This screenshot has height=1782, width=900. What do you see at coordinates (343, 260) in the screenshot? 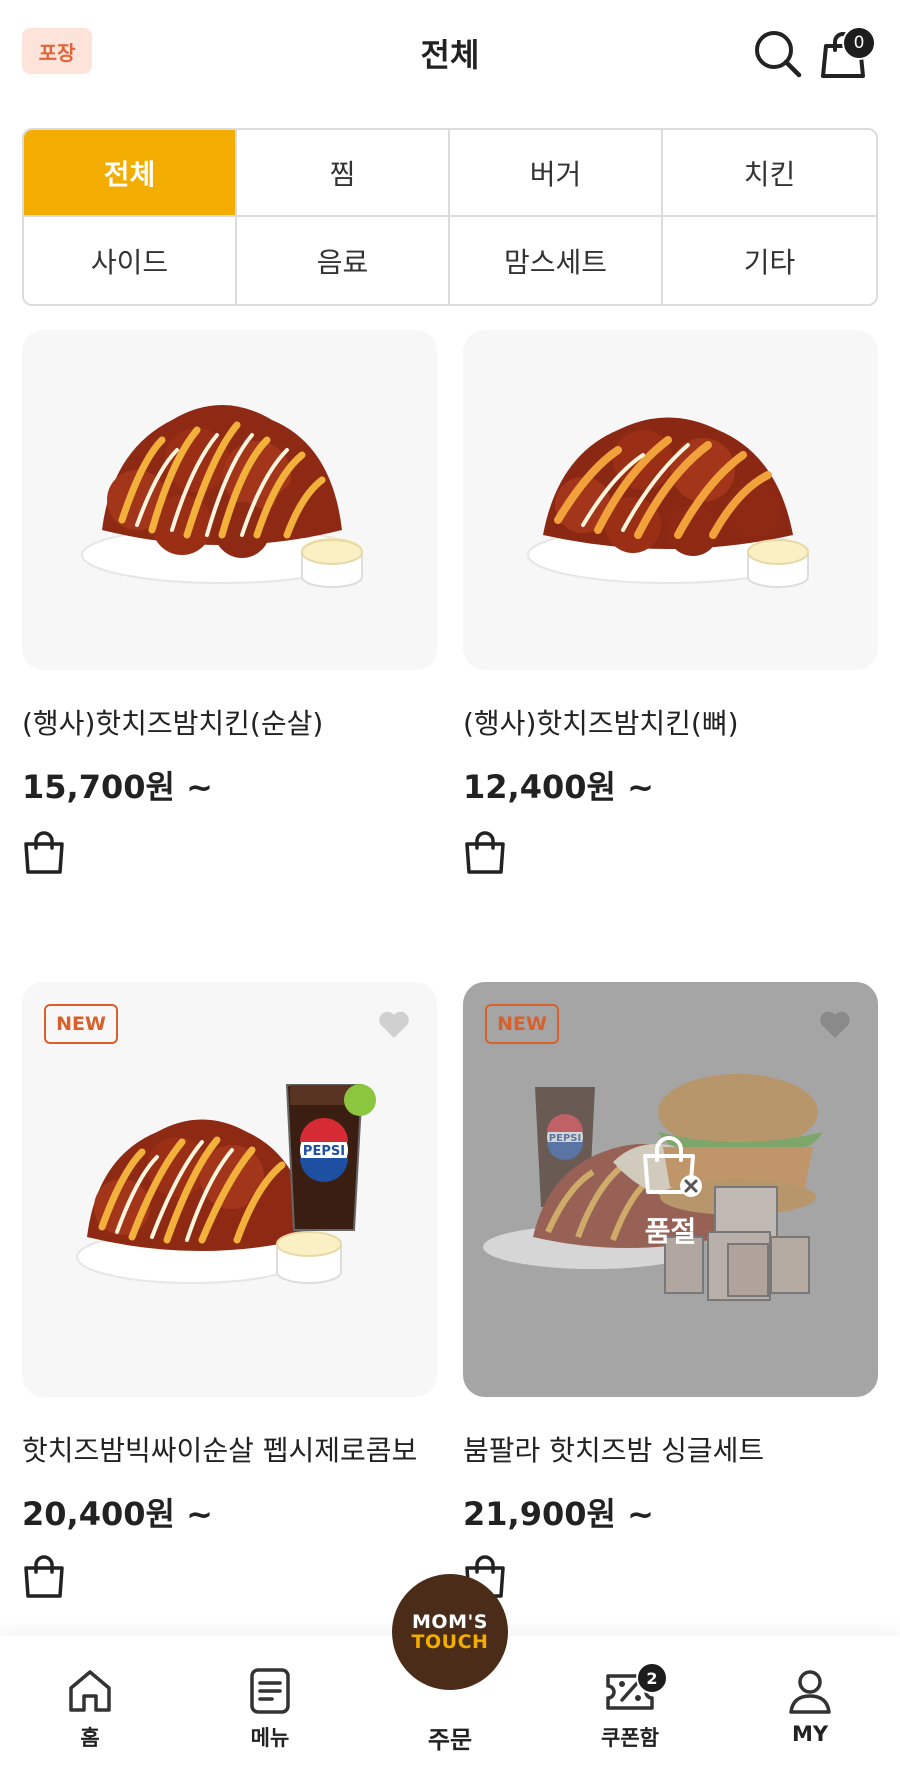
I see `category-tab-drink: 음료` at bounding box center [343, 260].